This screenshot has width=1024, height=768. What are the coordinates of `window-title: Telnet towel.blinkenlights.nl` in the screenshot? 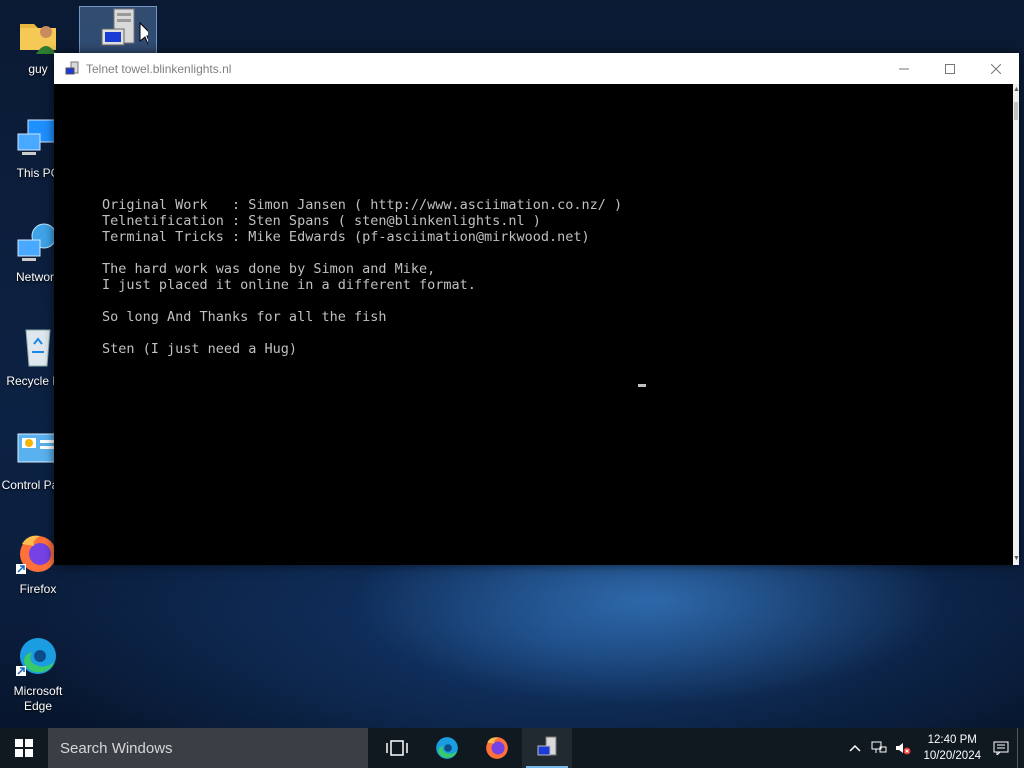 It's located at (159, 68).